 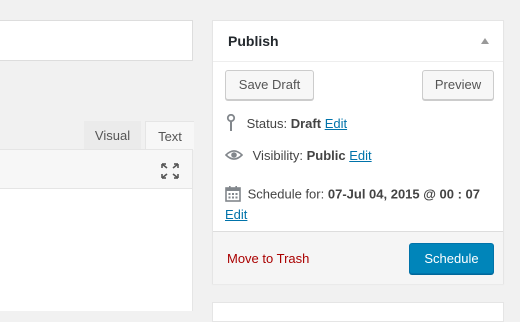 What do you see at coordinates (112, 135) in the screenshot?
I see `tab-visual: Visual` at bounding box center [112, 135].